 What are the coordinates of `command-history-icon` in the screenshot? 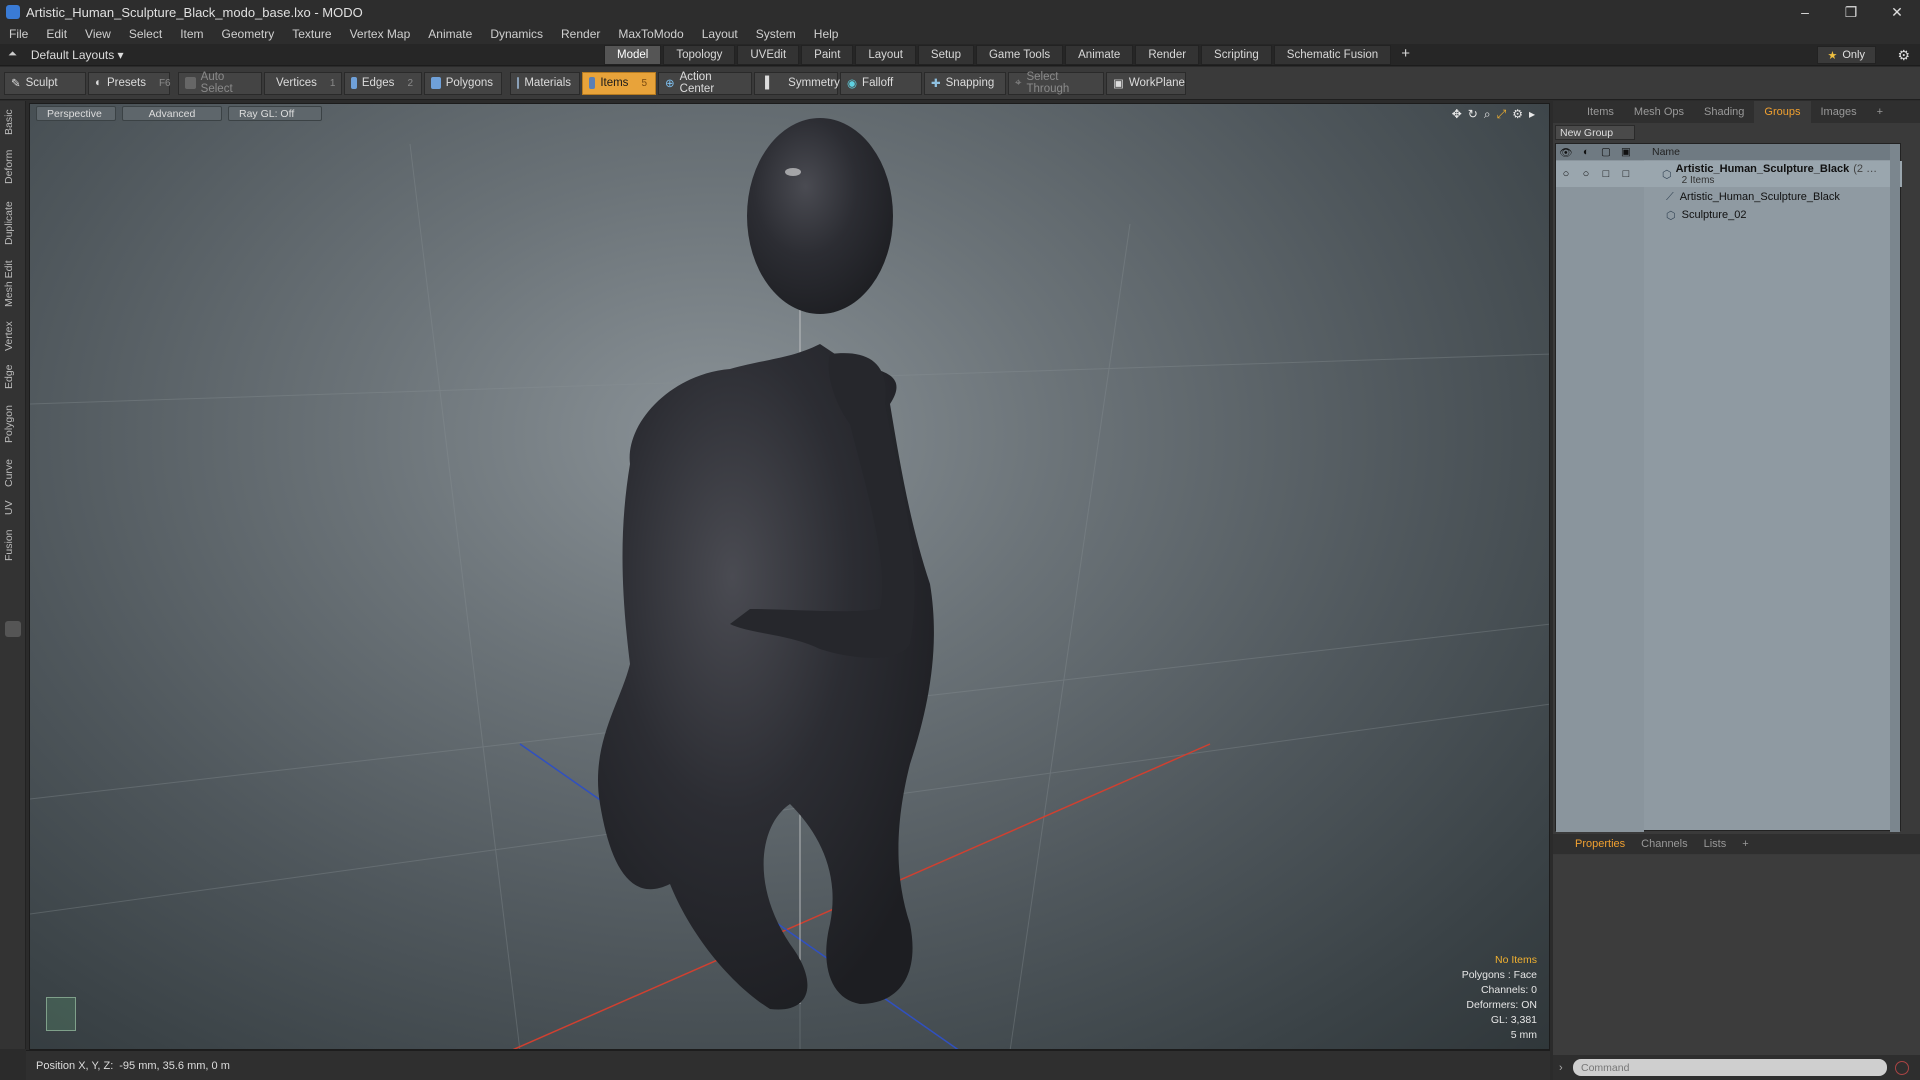 It's located at (1902, 1067).